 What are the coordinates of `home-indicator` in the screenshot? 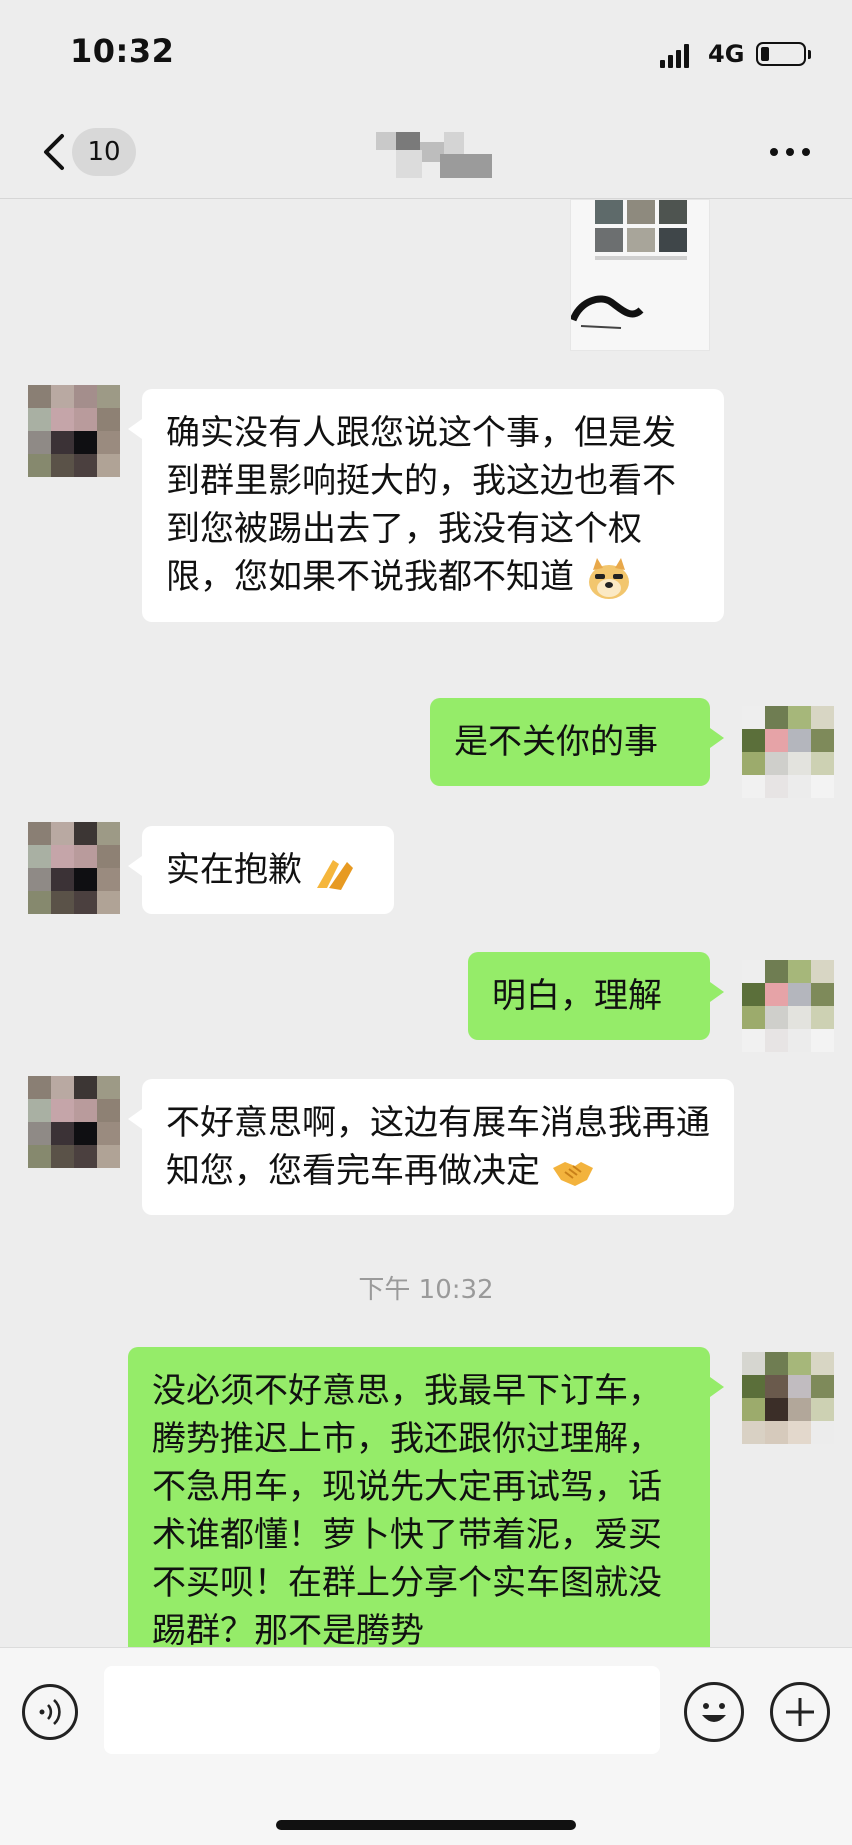 It's located at (426, 1825).